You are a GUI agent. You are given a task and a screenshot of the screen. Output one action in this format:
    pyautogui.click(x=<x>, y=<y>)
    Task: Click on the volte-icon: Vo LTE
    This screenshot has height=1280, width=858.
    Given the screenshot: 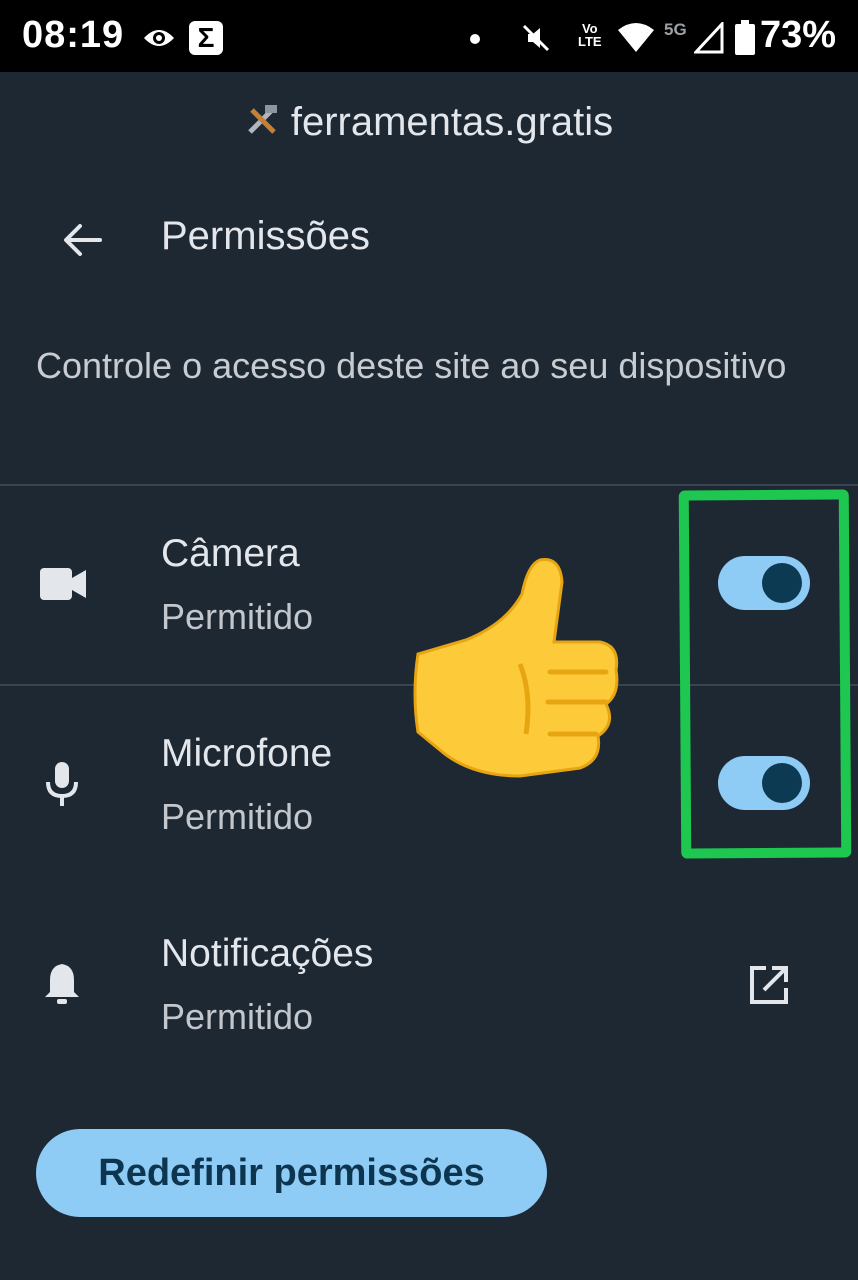 What is the action you would take?
    pyautogui.click(x=590, y=35)
    